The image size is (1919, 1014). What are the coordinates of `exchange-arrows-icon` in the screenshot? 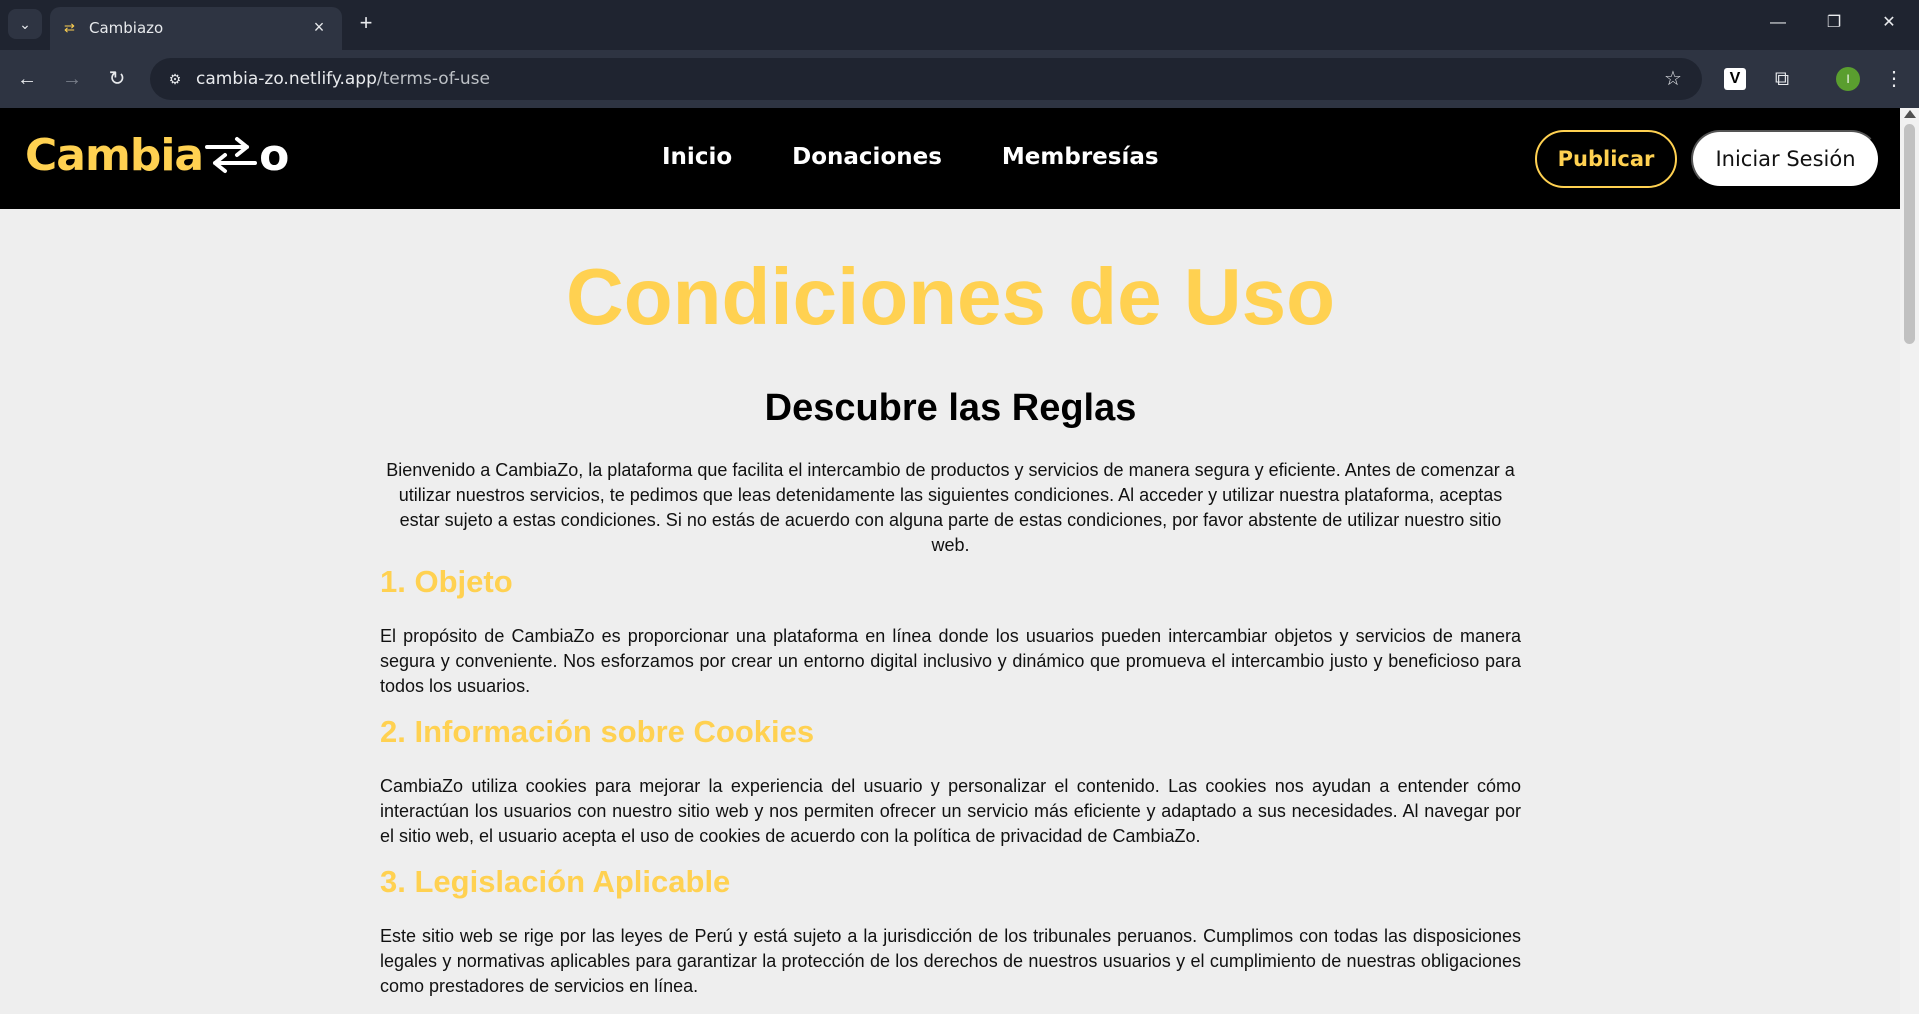 It's located at (231, 155).